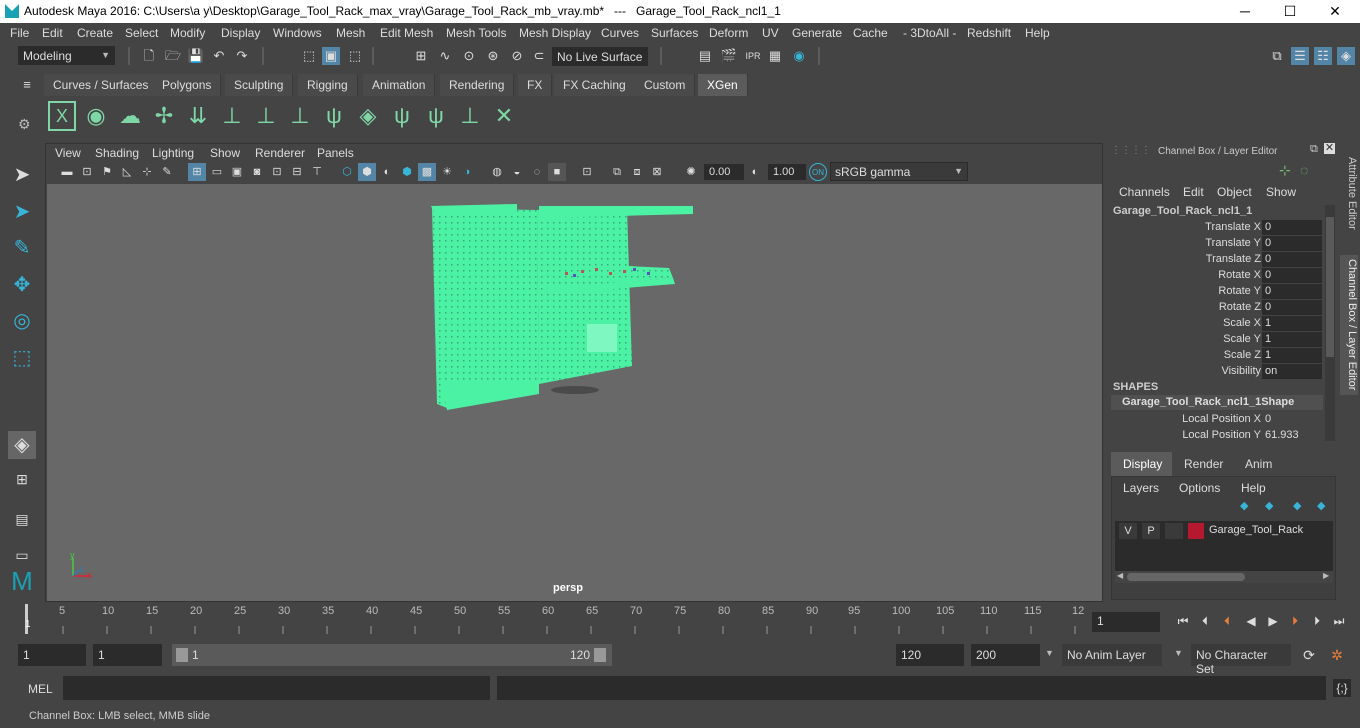 The image size is (1360, 728). I want to click on move-tool-icon: ✥, so click(22, 285).